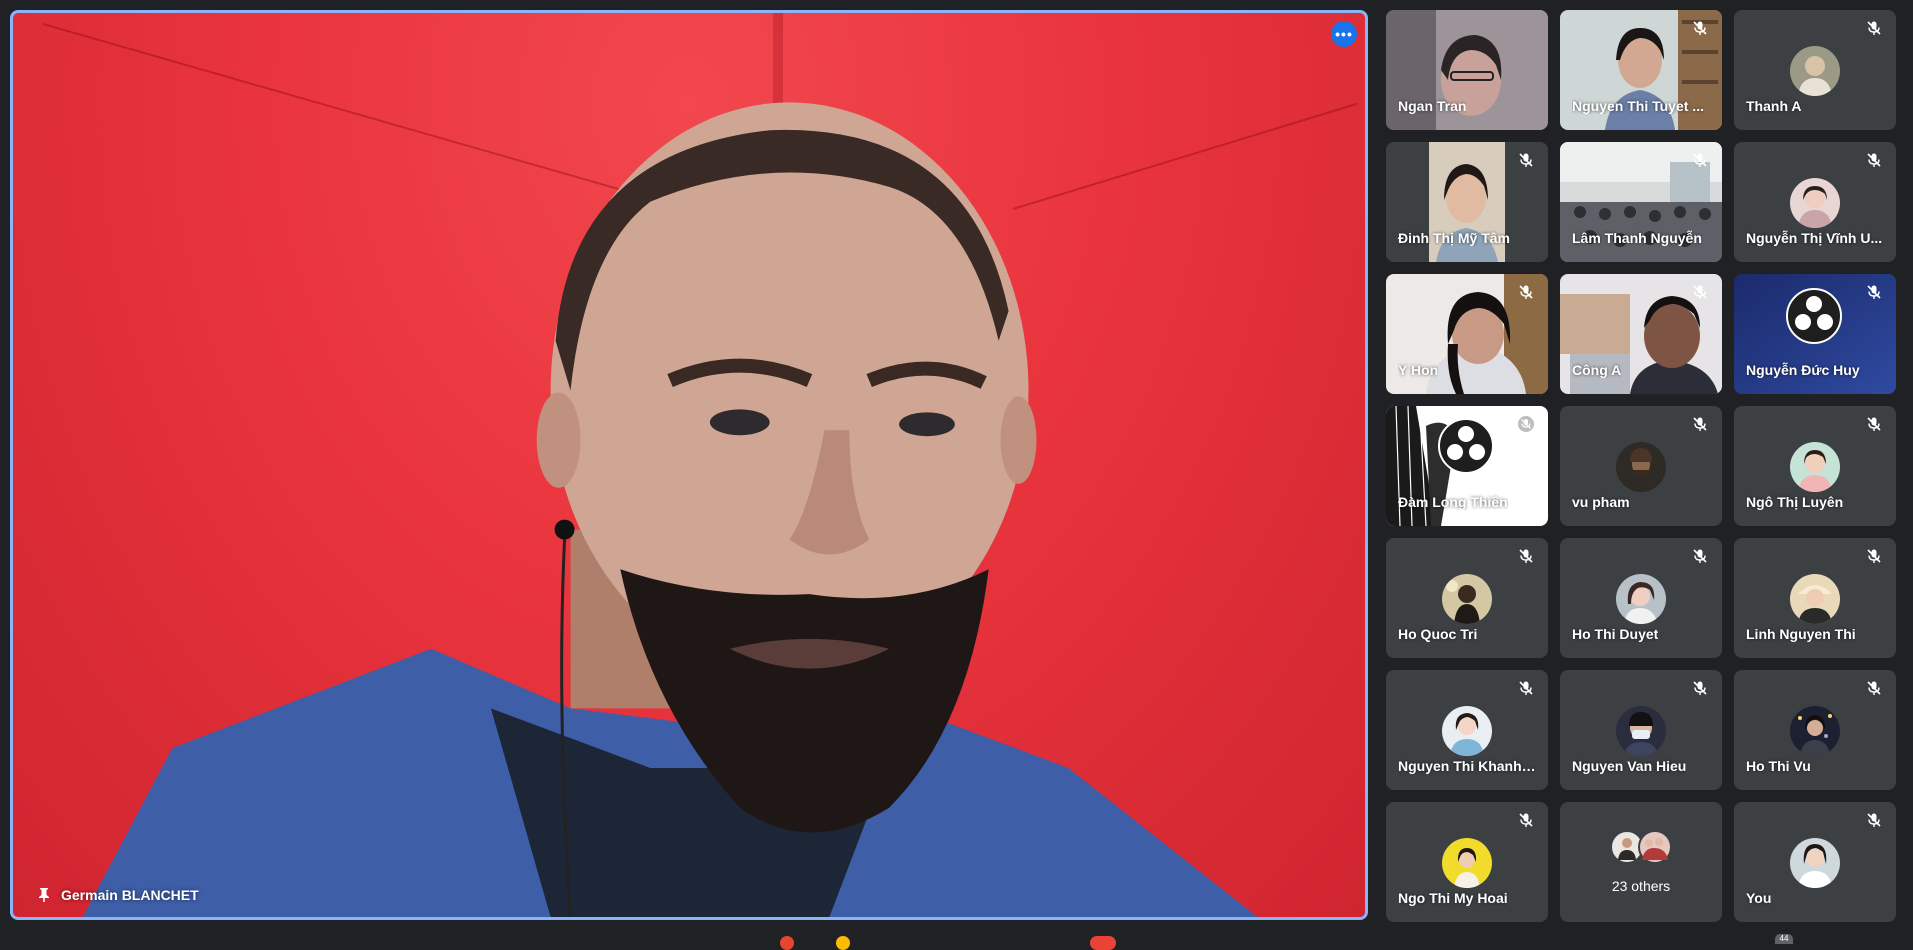  I want to click on participant-tile: Linh Nguyen Thi, so click(1815, 598).